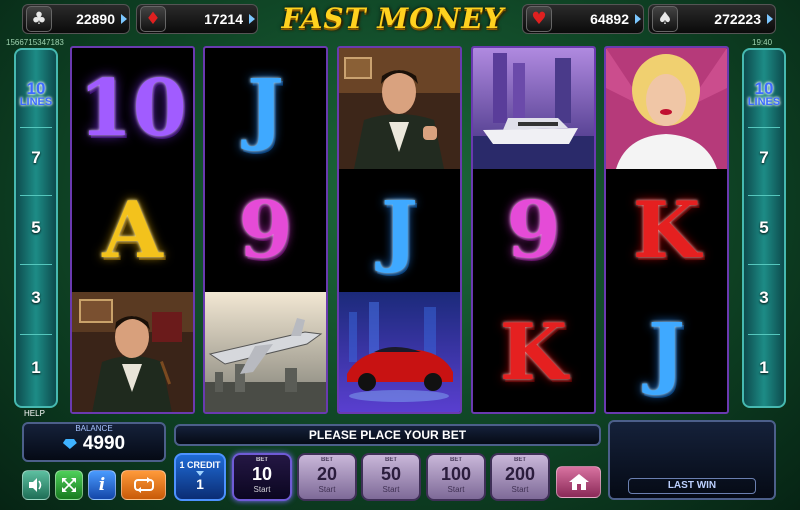 This screenshot has height=510, width=800. I want to click on info-icon: i, so click(102, 485).